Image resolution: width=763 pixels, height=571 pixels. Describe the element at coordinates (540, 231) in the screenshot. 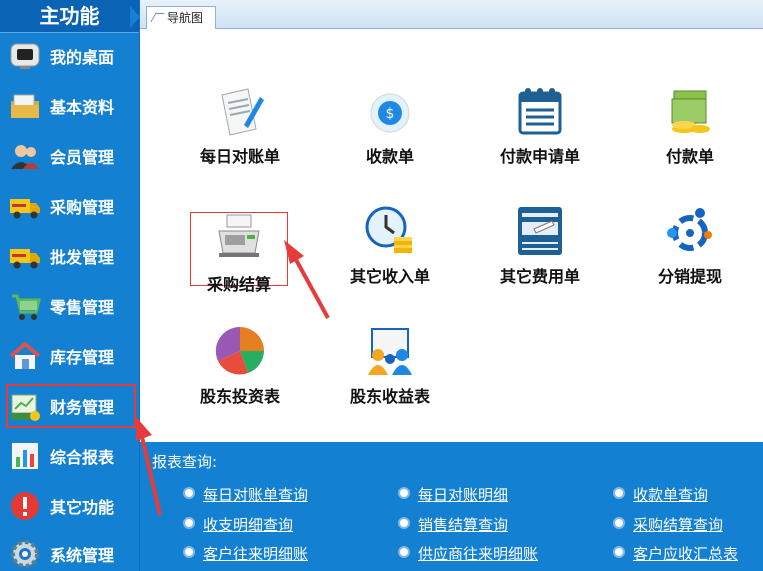

I see `card-icon` at that location.